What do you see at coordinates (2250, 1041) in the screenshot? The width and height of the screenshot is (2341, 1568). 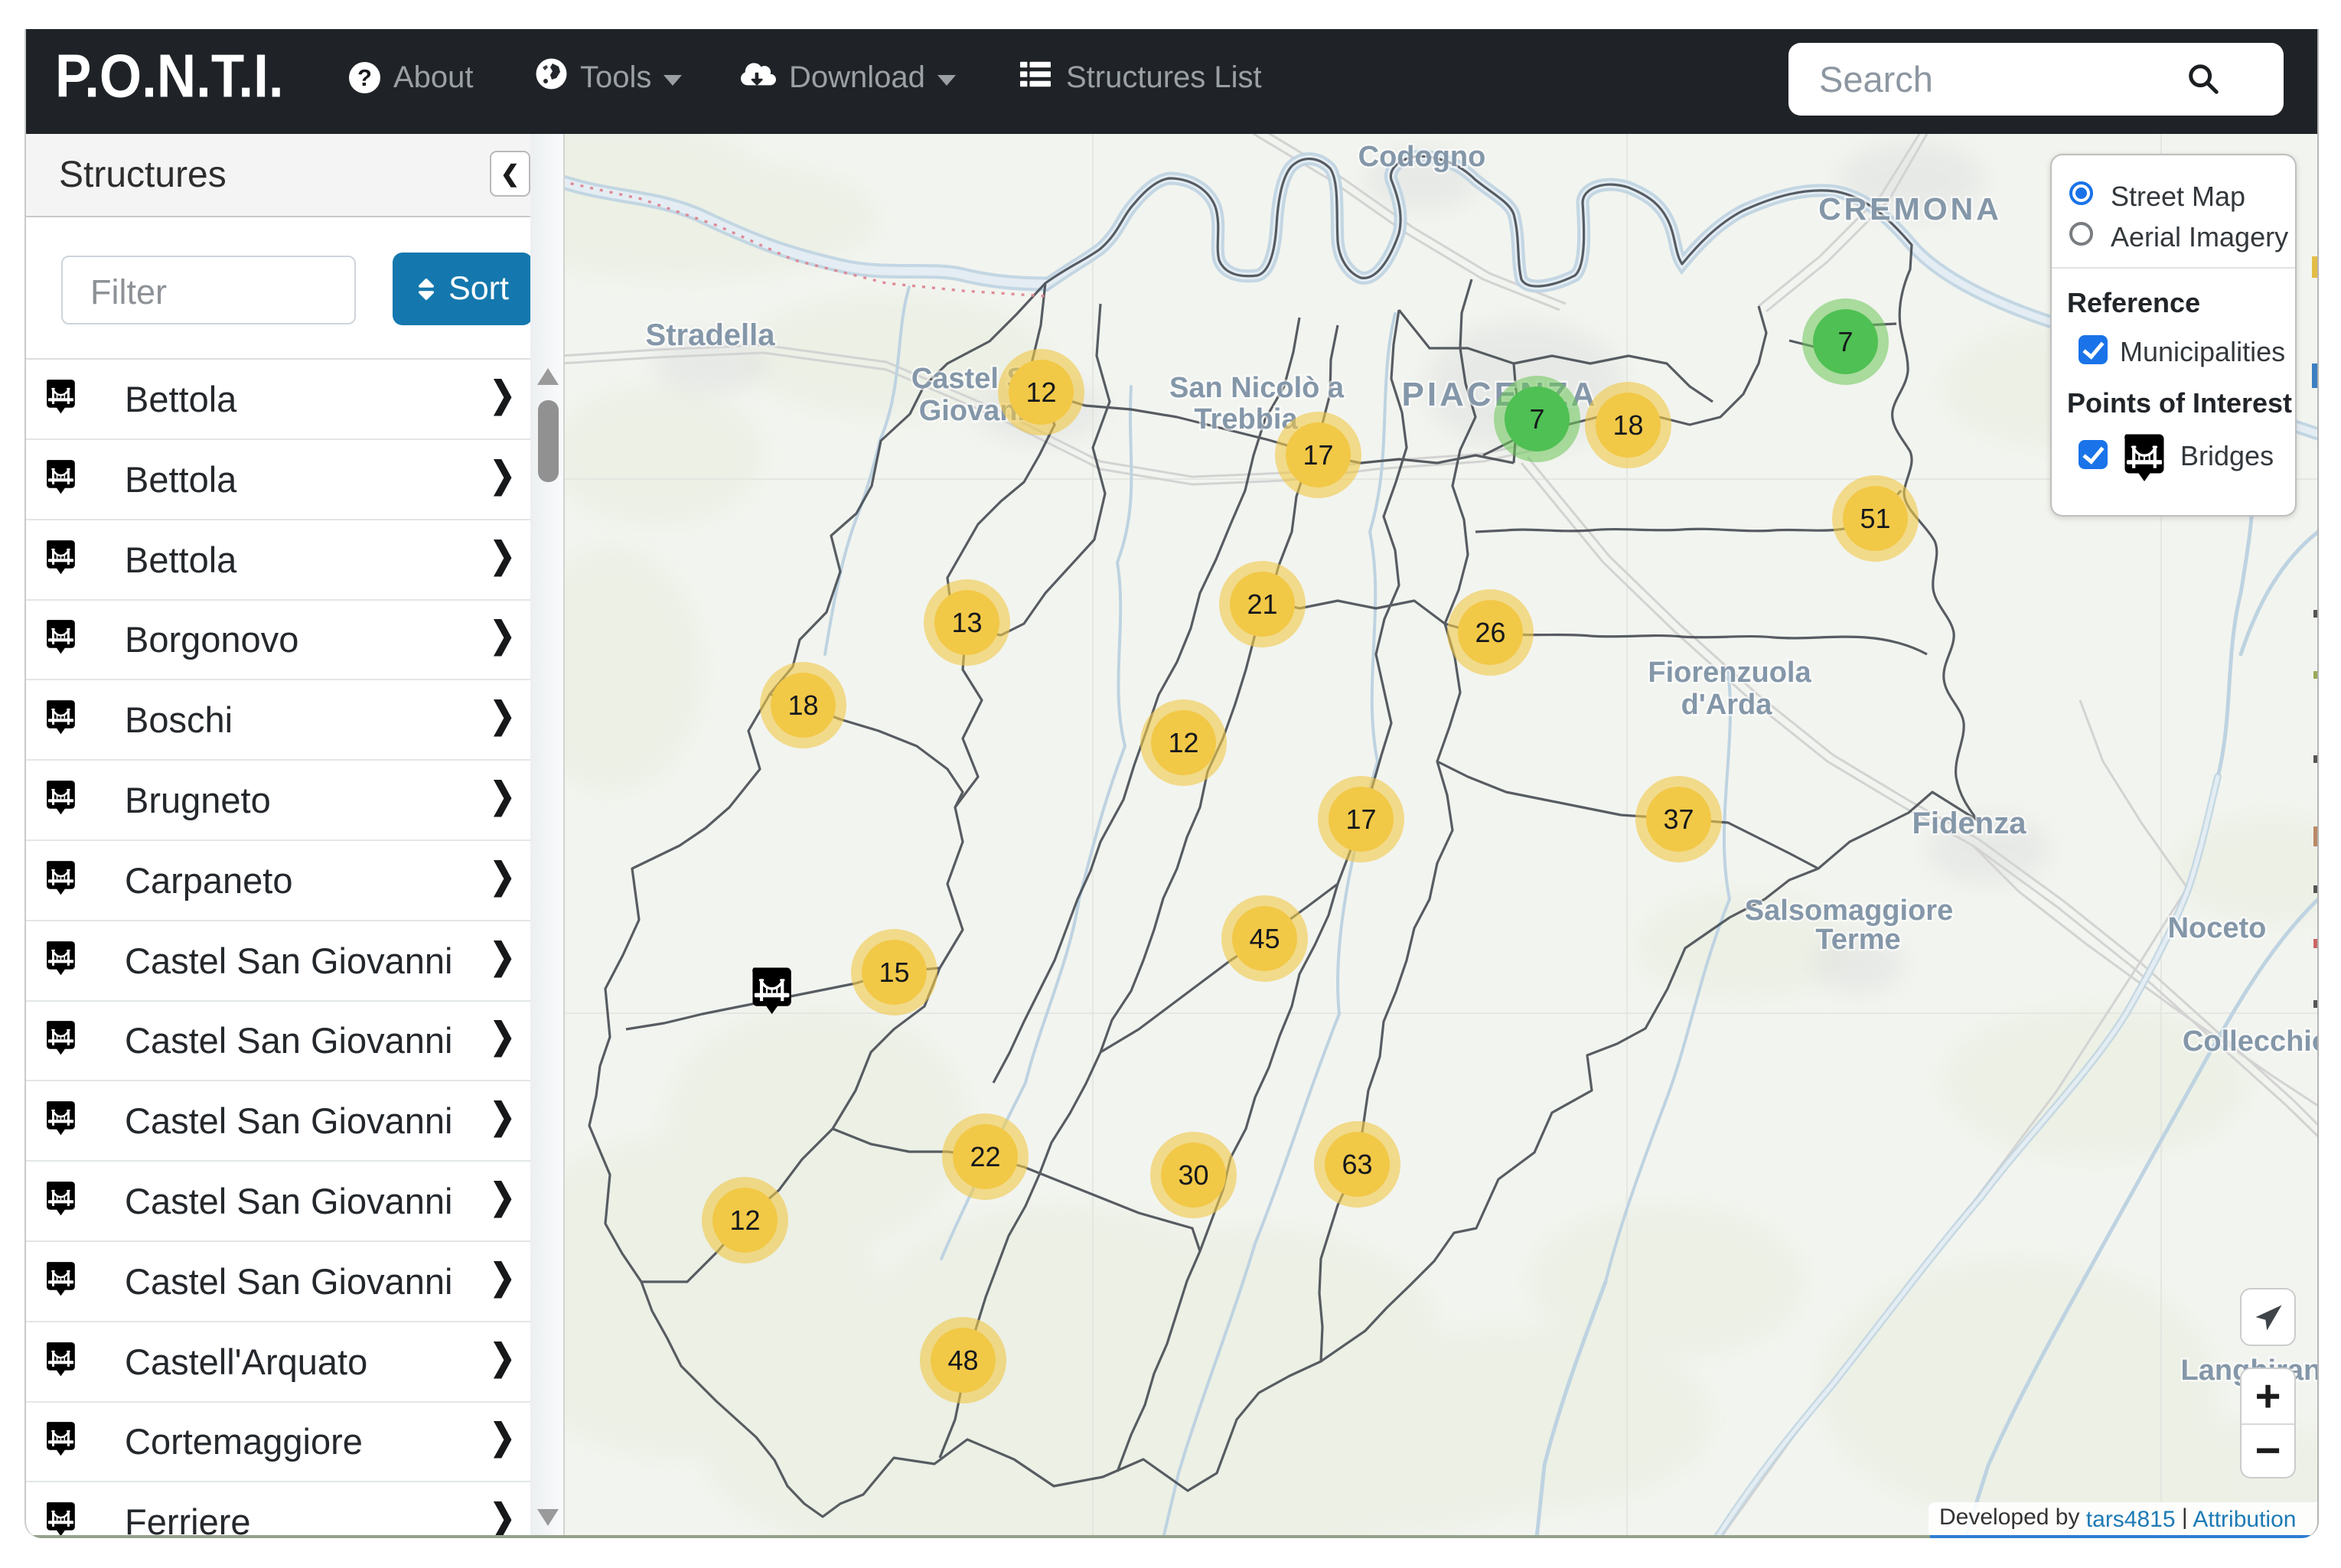 I see `svg-text: Collecchio` at bounding box center [2250, 1041].